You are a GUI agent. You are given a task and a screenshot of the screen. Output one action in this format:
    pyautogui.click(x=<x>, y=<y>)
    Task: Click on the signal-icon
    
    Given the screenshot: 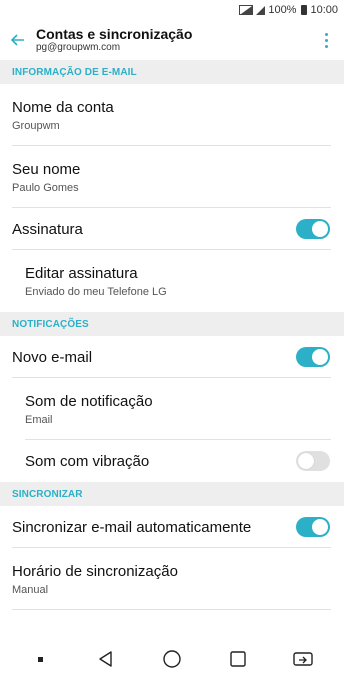 What is the action you would take?
    pyautogui.click(x=261, y=10)
    